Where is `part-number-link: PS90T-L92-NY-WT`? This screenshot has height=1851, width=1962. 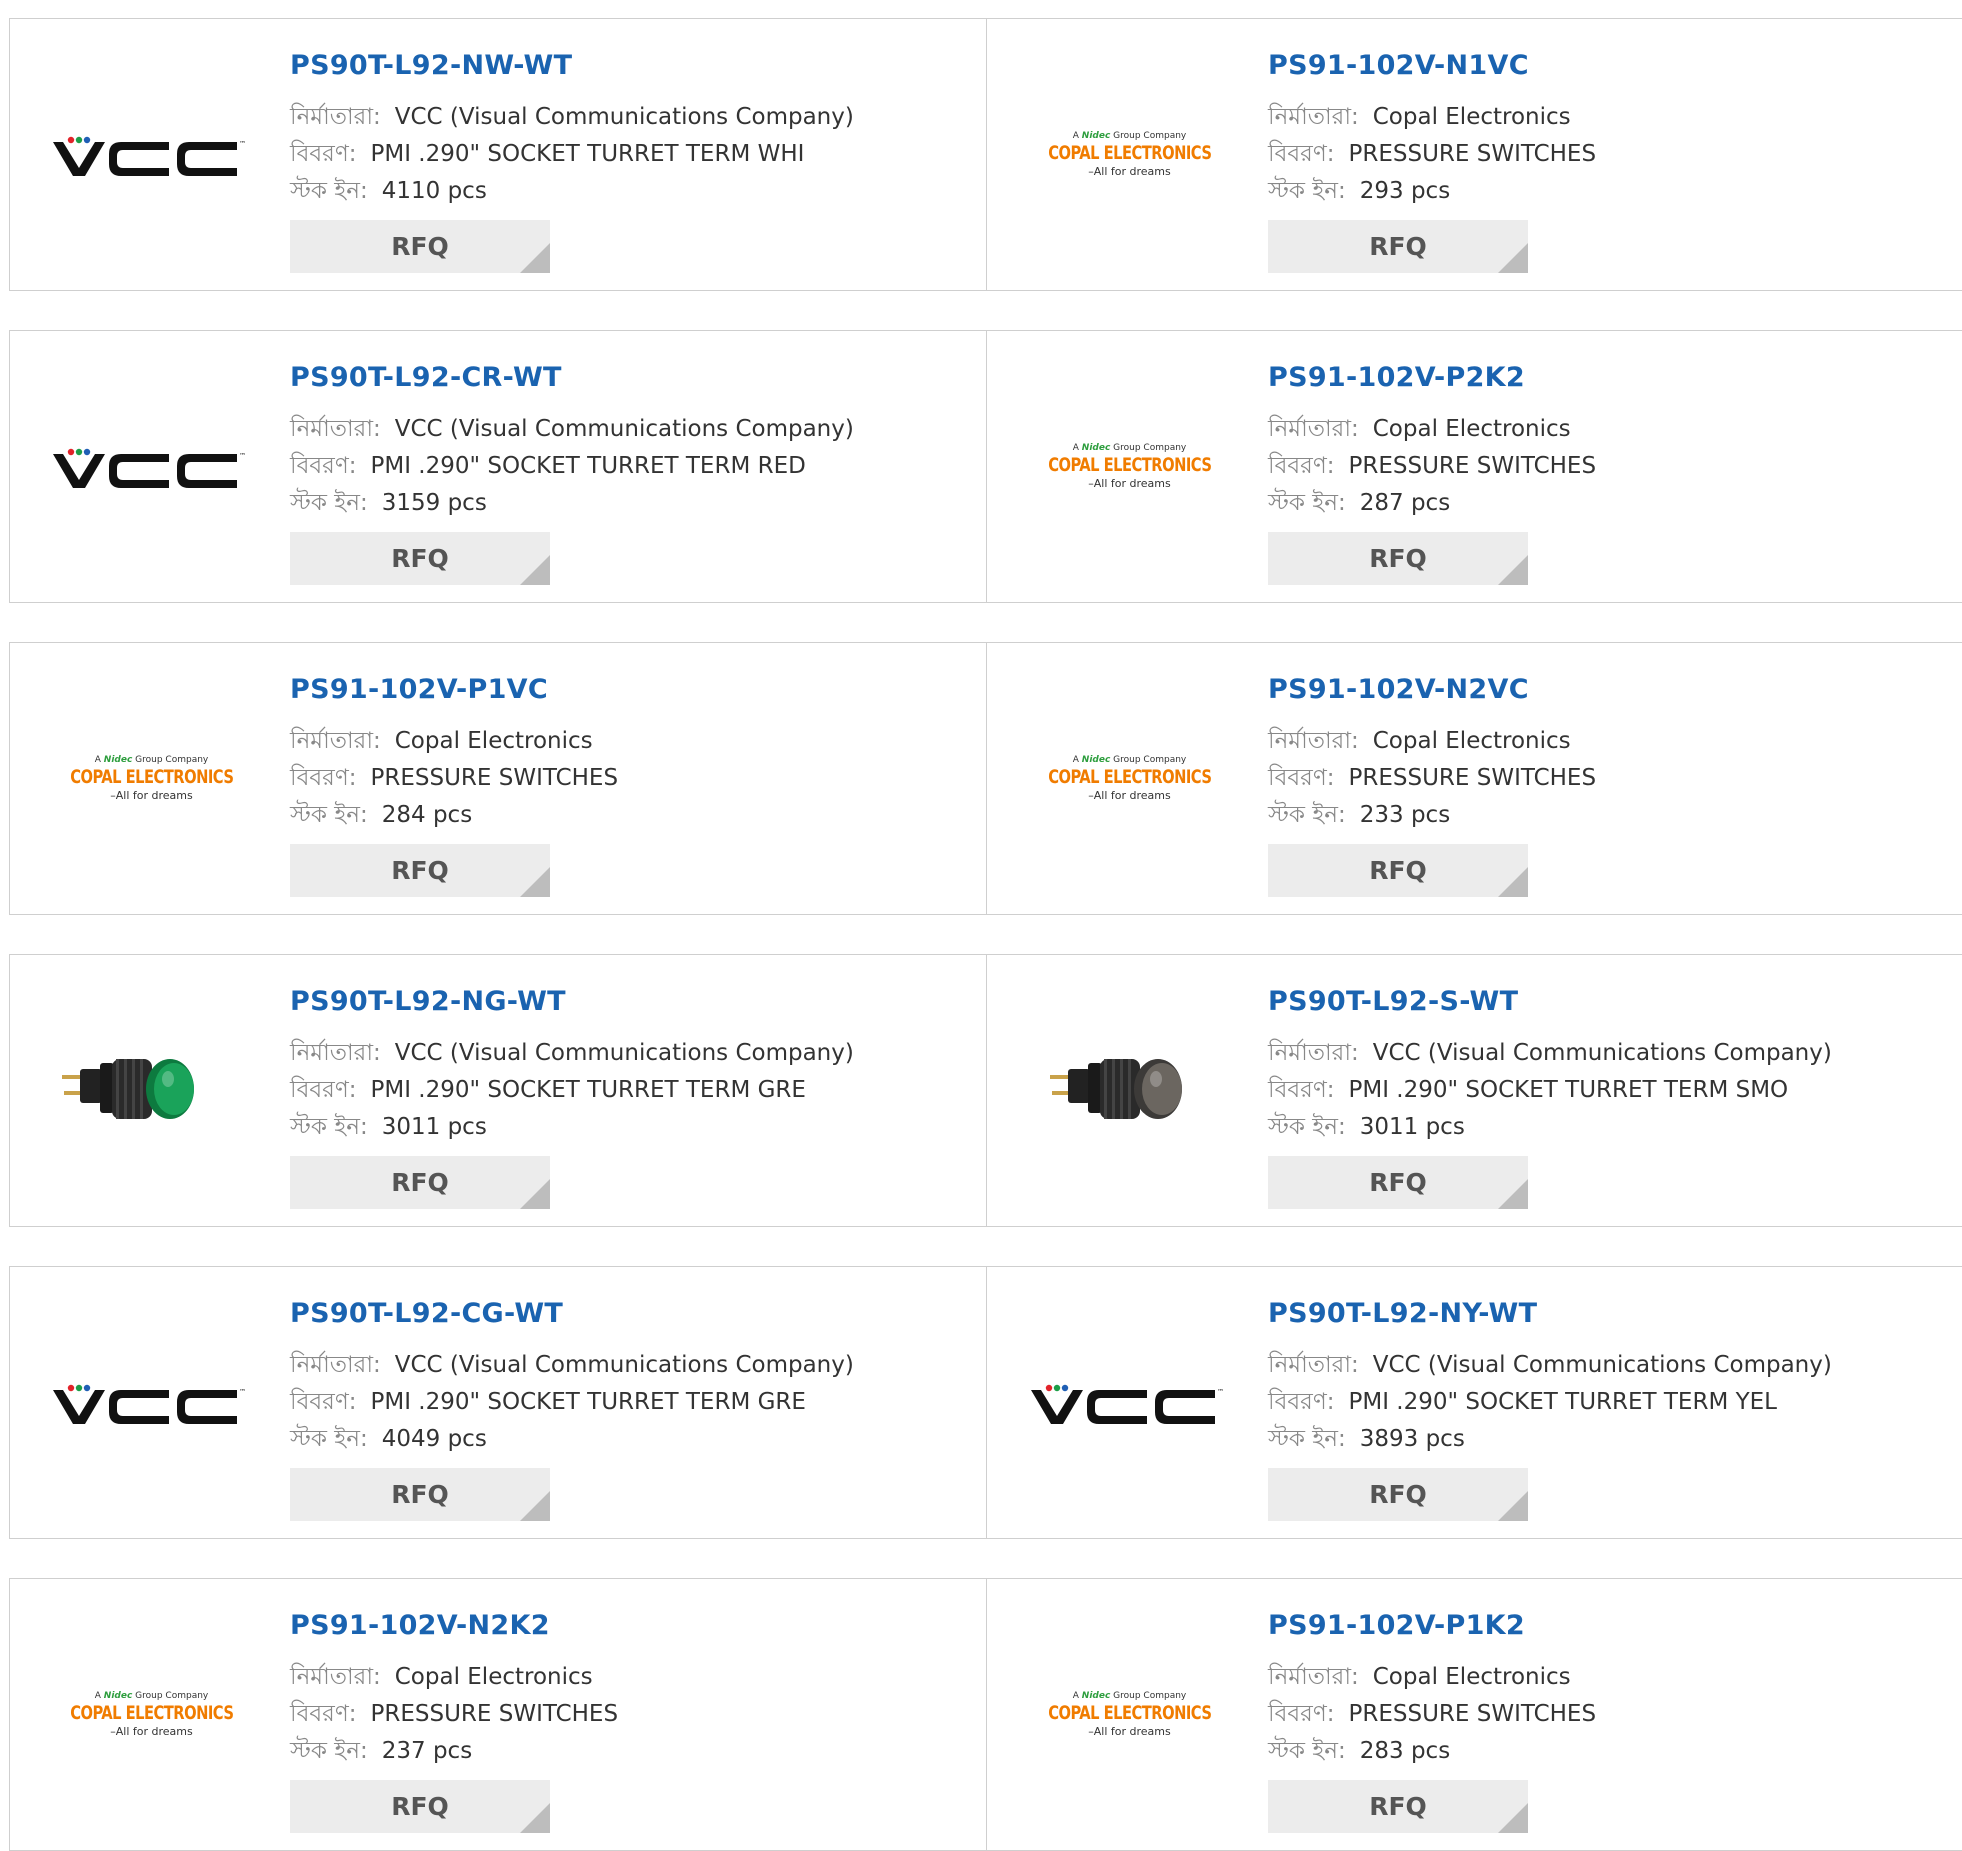 part-number-link: PS90T-L92-NY-WT is located at coordinates (1550, 1314).